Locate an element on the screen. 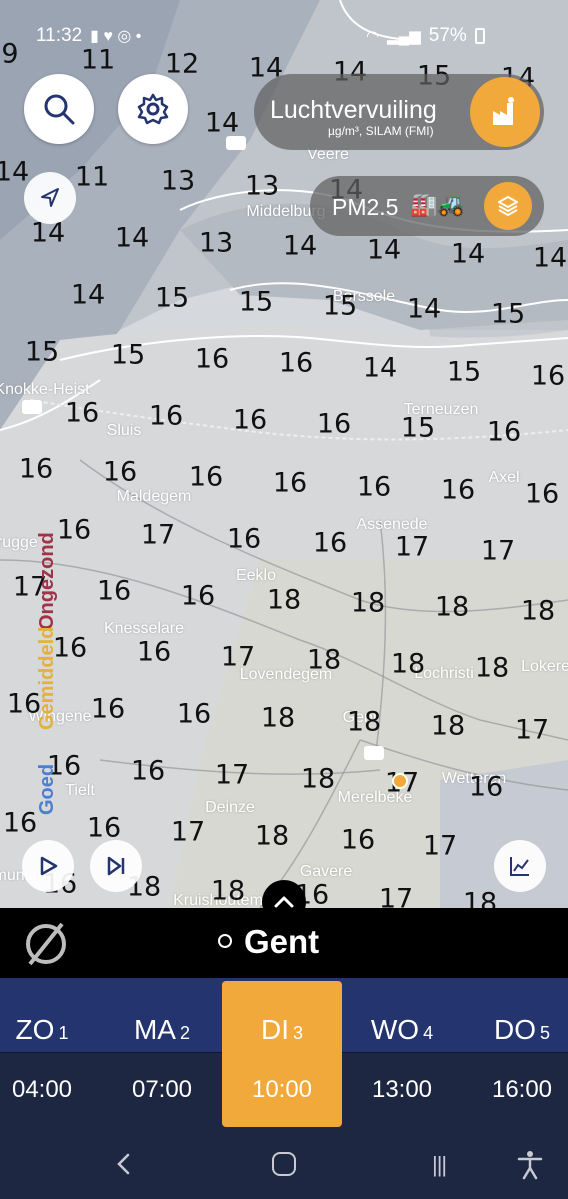 This screenshot has width=568, height=1199. location-bar: Gent is located at coordinates (284, 943).